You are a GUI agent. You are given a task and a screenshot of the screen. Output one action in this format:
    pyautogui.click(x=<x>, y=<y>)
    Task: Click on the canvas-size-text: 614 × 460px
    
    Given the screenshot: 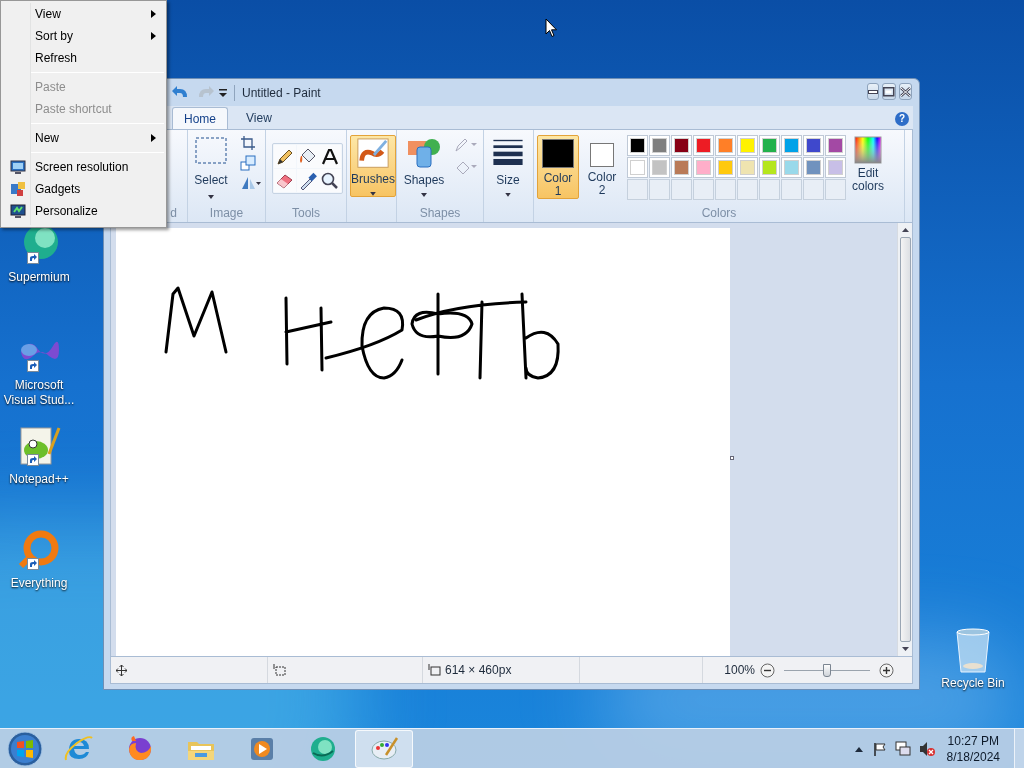 What is the action you would take?
    pyautogui.click(x=478, y=670)
    